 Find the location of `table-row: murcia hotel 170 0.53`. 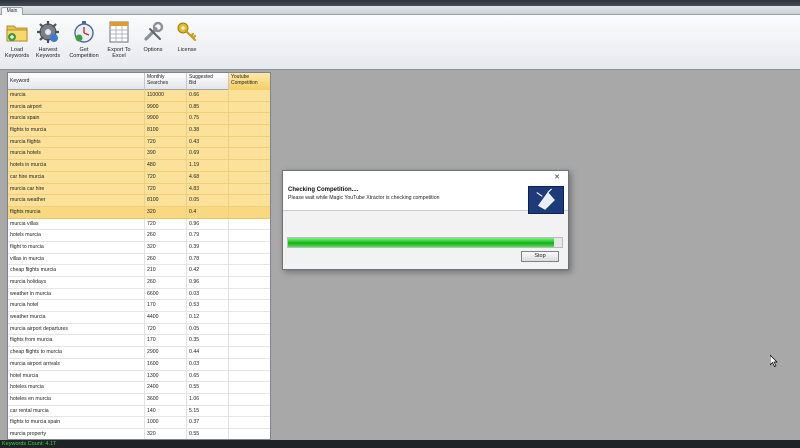

table-row: murcia hotel 170 0.53 is located at coordinates (139, 306).